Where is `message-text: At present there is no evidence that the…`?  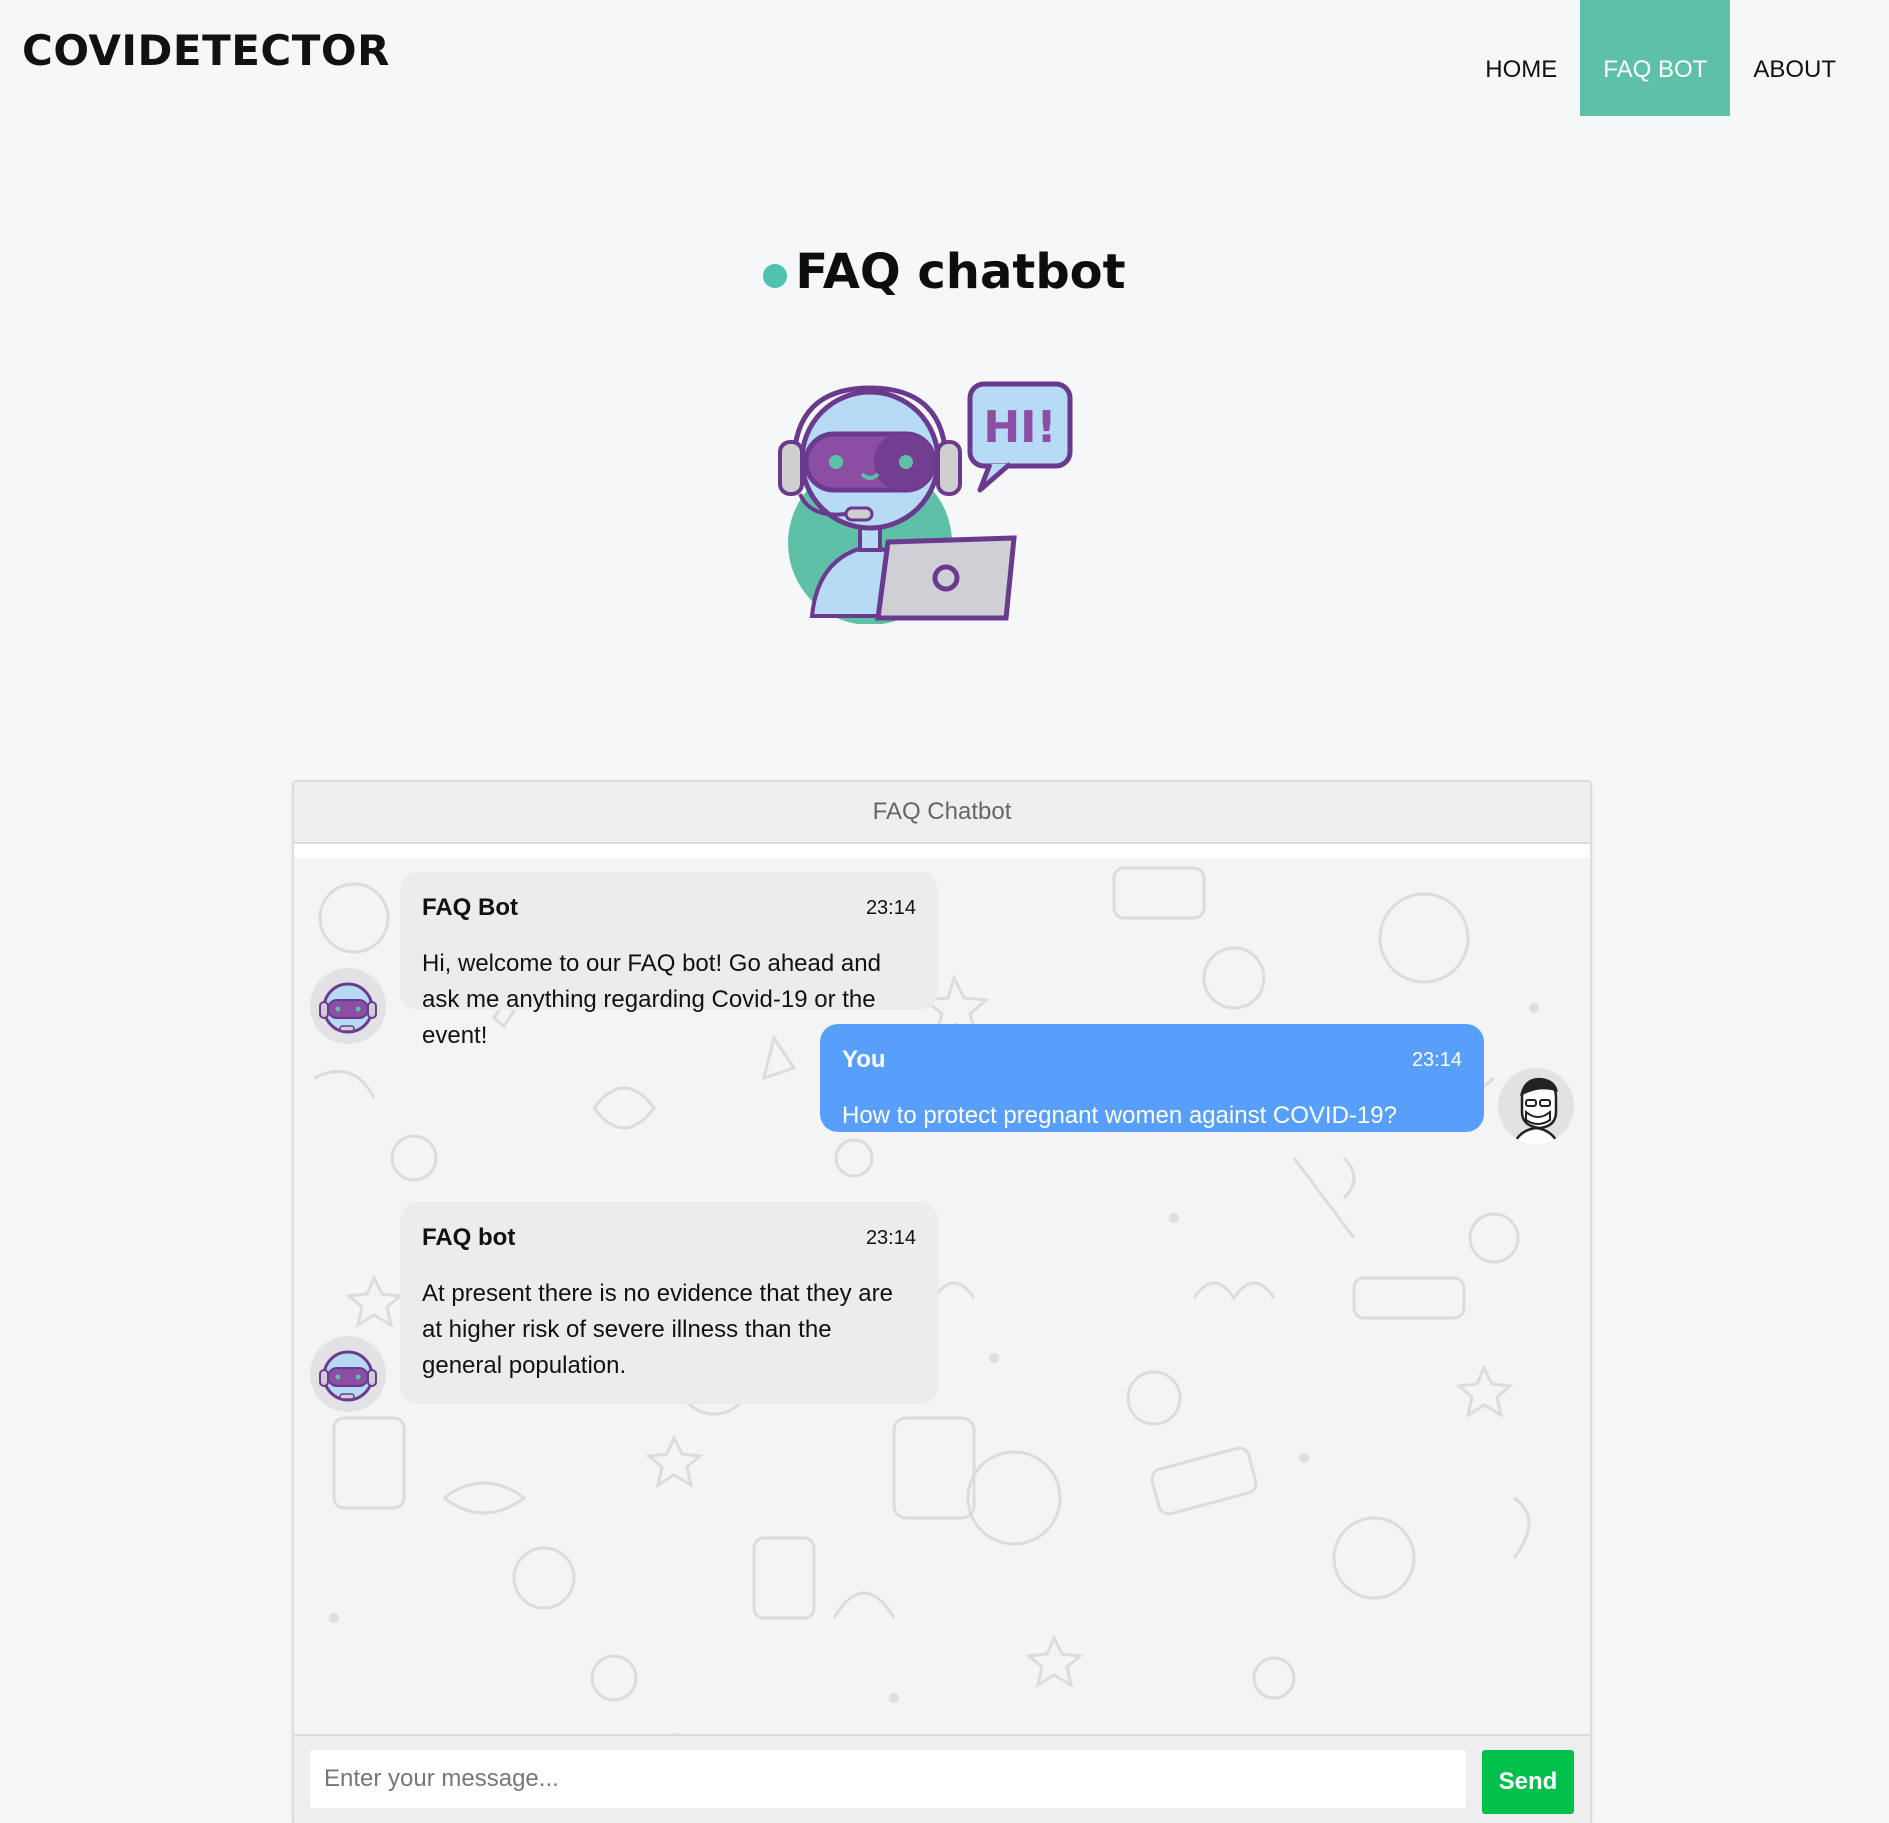
message-text: At present there is no evidence that the… is located at coordinates (657, 1329).